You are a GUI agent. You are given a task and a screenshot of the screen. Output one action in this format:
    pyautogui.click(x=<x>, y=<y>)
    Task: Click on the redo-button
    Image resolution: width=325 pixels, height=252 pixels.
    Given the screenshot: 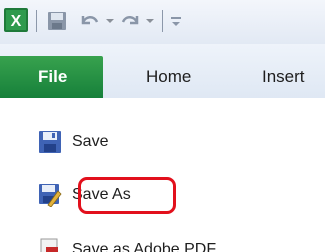 What is the action you would take?
    pyautogui.click(x=130, y=21)
    